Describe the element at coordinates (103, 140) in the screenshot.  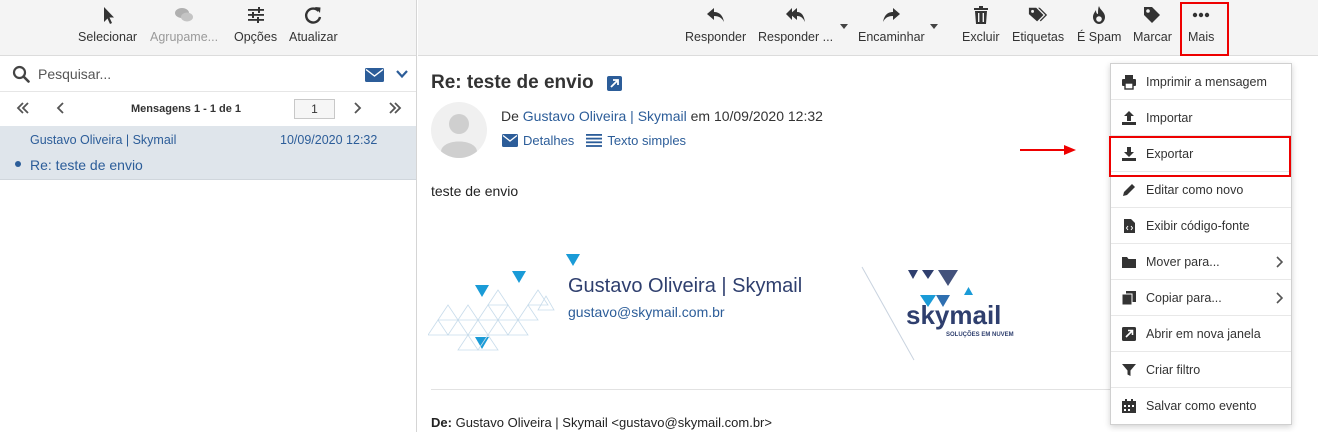
I see `list-item-from: Gustavo Oliveira | Skymail` at that location.